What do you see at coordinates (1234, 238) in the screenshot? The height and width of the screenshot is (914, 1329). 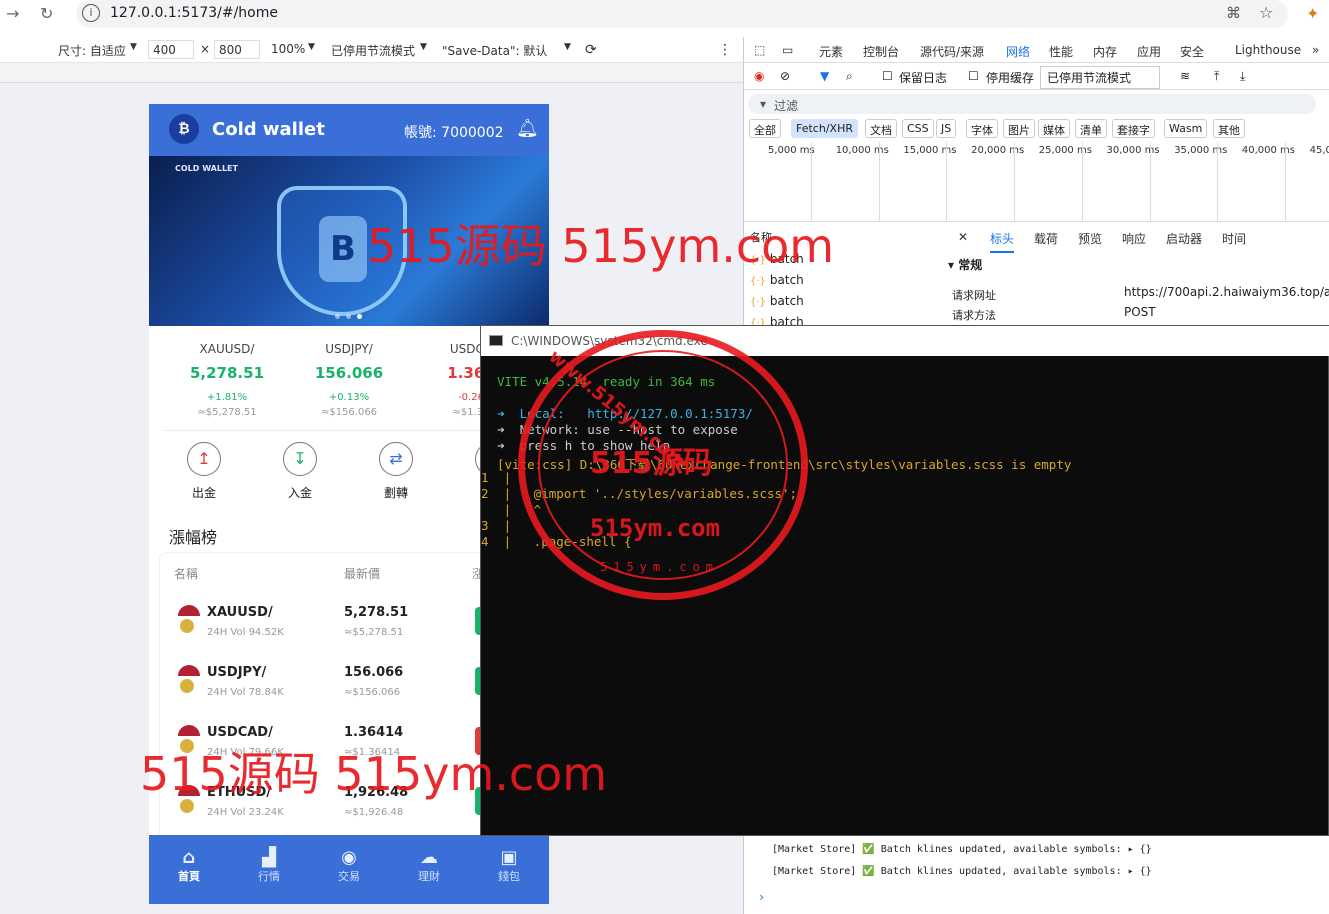 I see `detail-tab: 时间` at bounding box center [1234, 238].